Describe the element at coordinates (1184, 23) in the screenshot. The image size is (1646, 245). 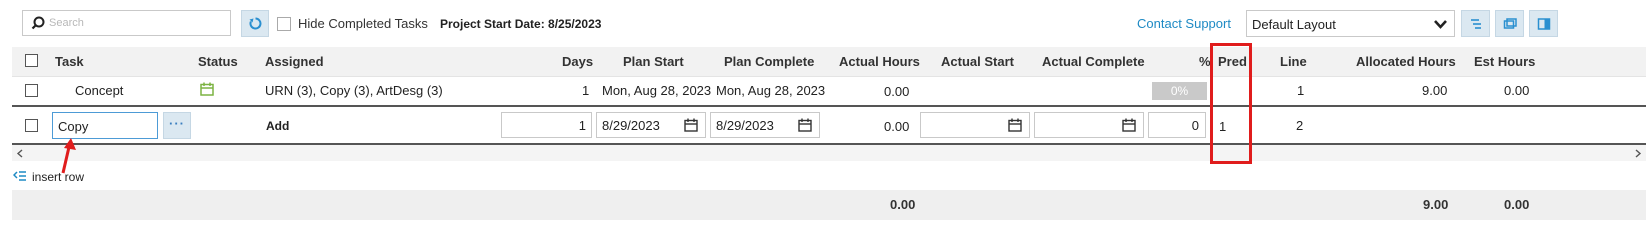
I see `contact-support-link: Contact Support` at that location.